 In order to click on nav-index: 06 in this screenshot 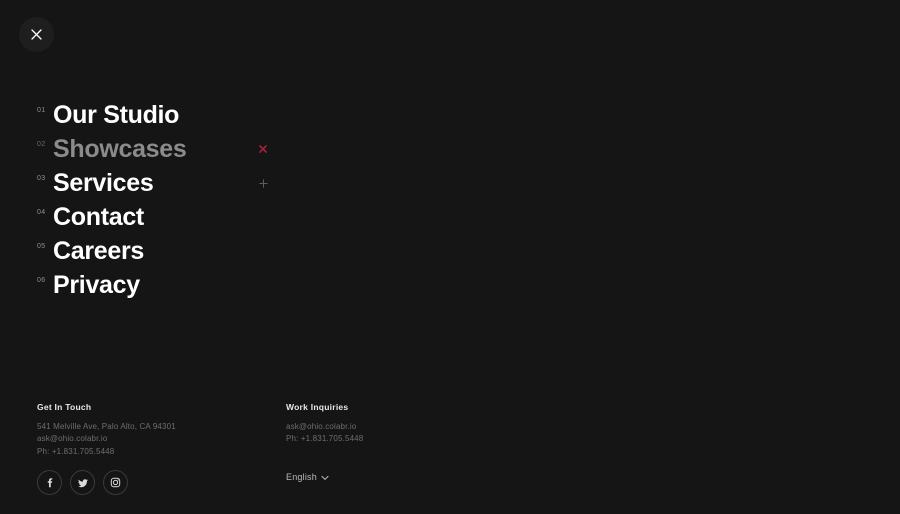, I will do `click(41, 280)`.